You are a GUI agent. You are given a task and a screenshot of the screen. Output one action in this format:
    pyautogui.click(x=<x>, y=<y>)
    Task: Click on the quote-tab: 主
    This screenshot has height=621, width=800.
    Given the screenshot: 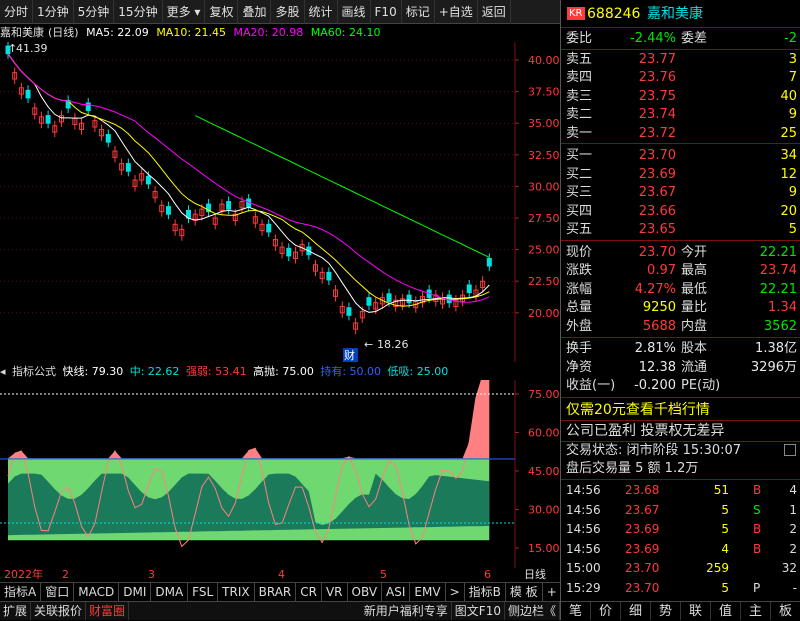 What is the action you would take?
    pyautogui.click(x=756, y=611)
    